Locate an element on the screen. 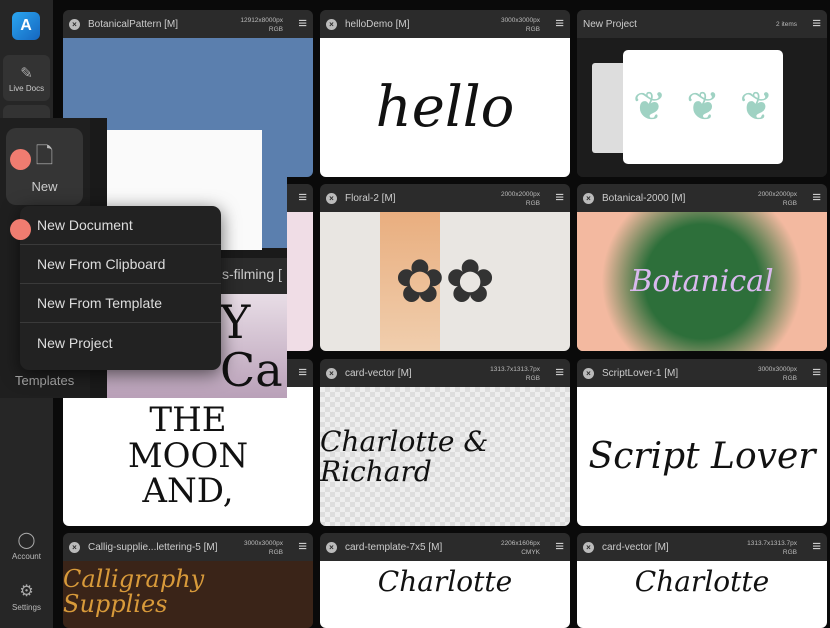 Image resolution: width=830 pixels, height=628 pixels. gear-icon: ⚙ is located at coordinates (26, 591).